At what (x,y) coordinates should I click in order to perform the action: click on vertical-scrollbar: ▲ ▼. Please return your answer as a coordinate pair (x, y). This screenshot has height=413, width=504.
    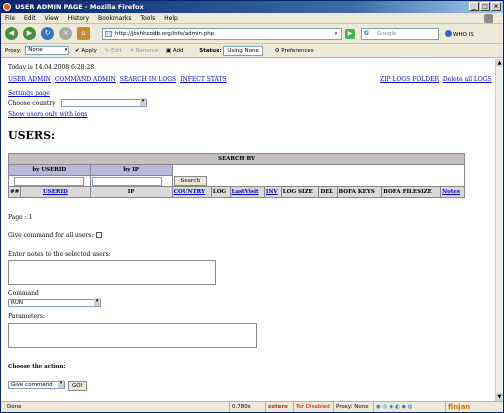
    Looking at the image, I should click on (499, 230).